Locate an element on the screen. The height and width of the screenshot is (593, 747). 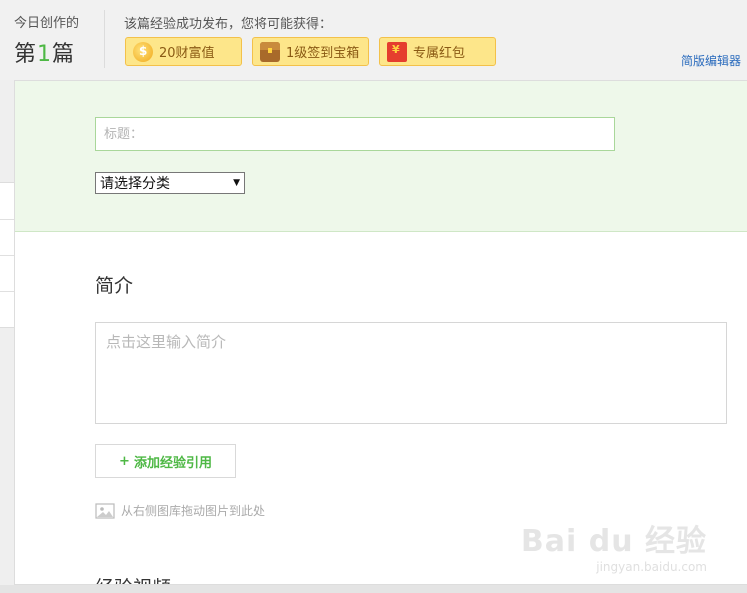
plus-icon: + is located at coordinates (124, 461).